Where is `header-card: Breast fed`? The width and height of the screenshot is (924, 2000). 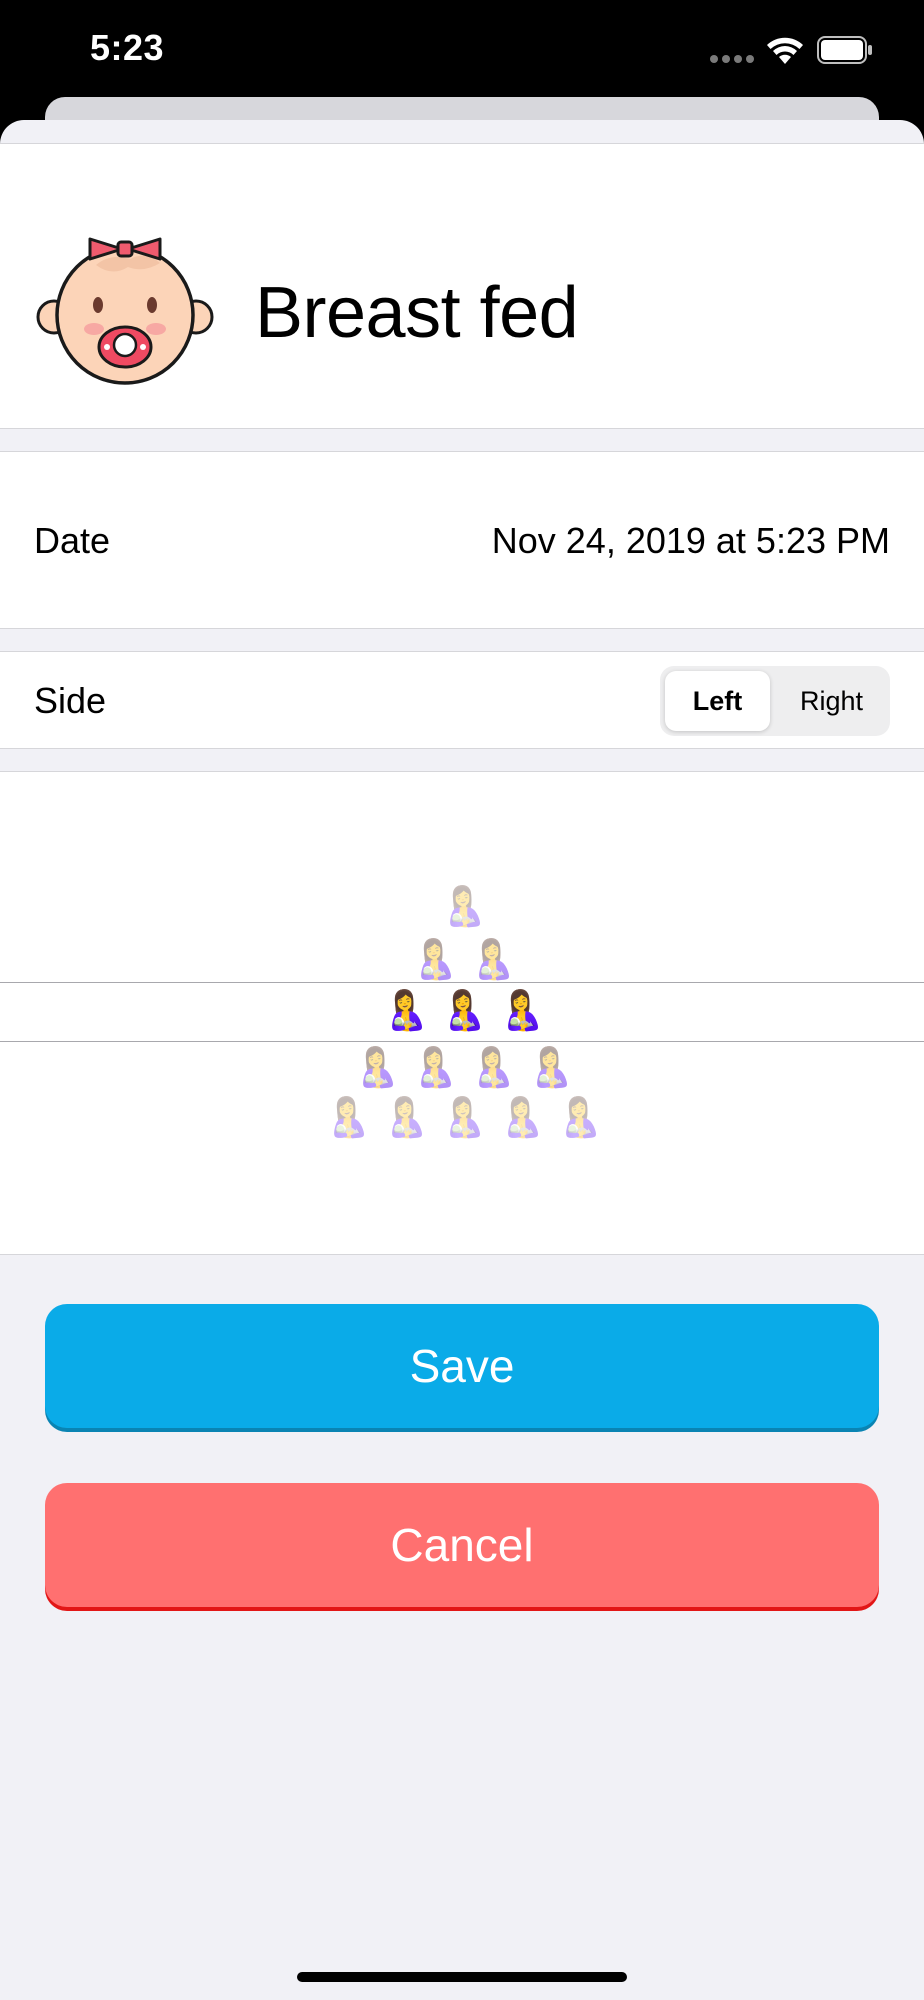 header-card: Breast fed is located at coordinates (462, 286).